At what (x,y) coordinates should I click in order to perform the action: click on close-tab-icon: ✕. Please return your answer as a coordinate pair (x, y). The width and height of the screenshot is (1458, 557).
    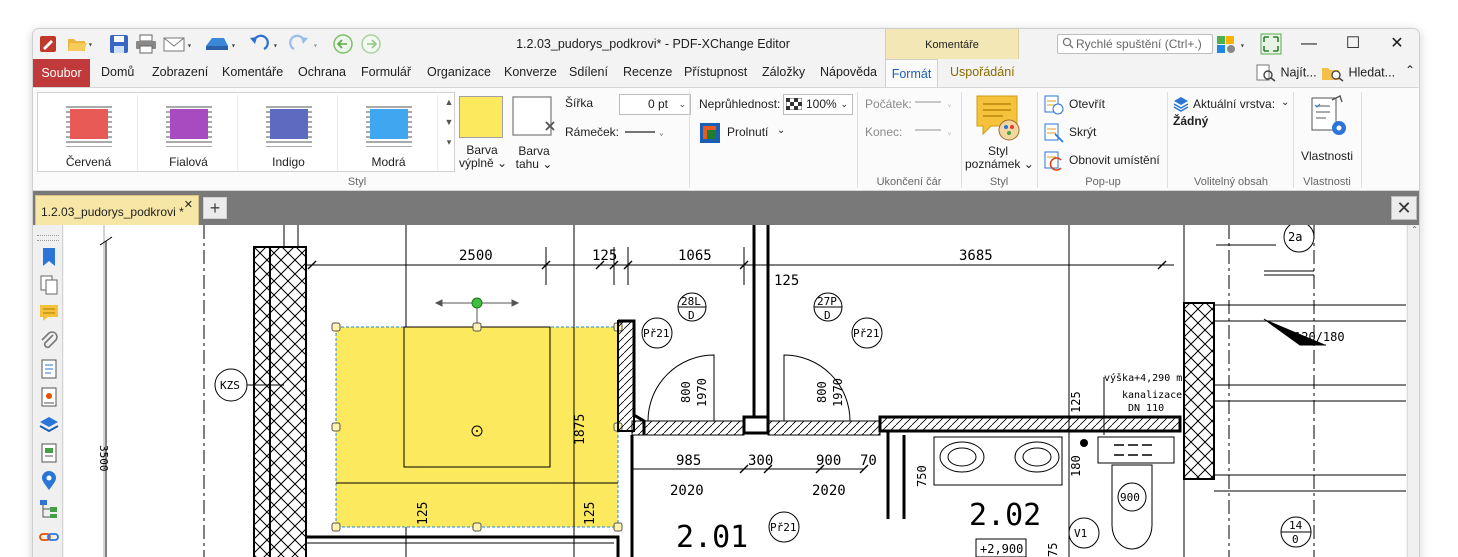
    Looking at the image, I should click on (188, 204).